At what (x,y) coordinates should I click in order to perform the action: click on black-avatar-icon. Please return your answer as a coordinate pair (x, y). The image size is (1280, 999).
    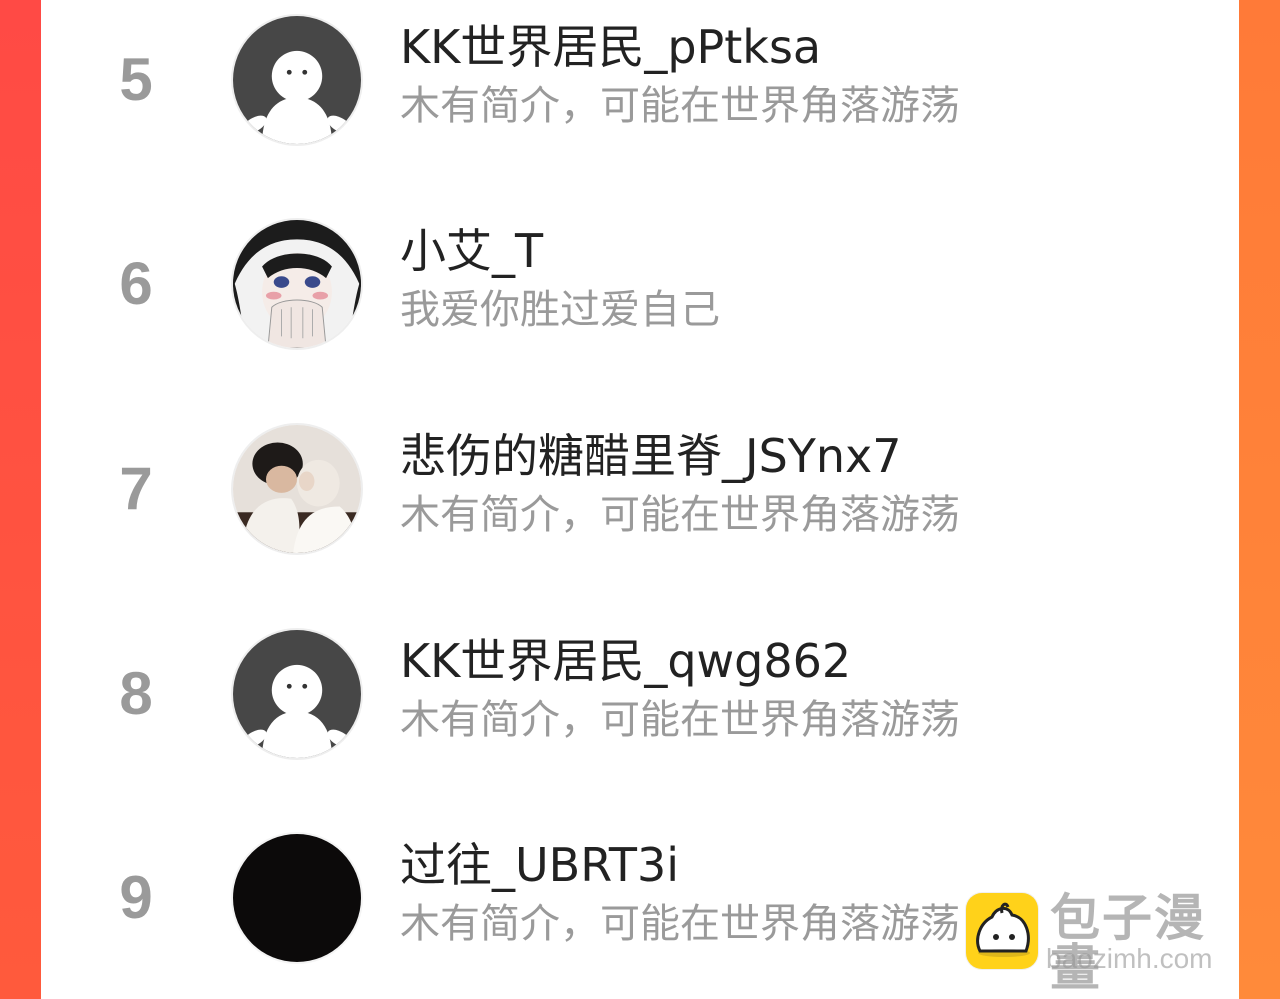
    Looking at the image, I should click on (297, 898).